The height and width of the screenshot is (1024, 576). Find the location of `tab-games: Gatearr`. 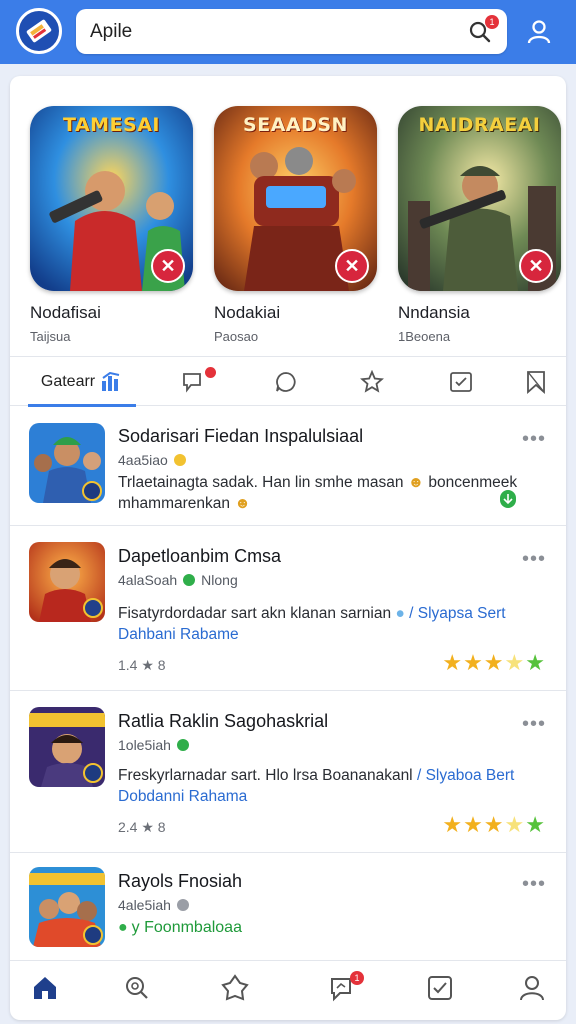

tab-games: Gatearr is located at coordinates (82, 382).